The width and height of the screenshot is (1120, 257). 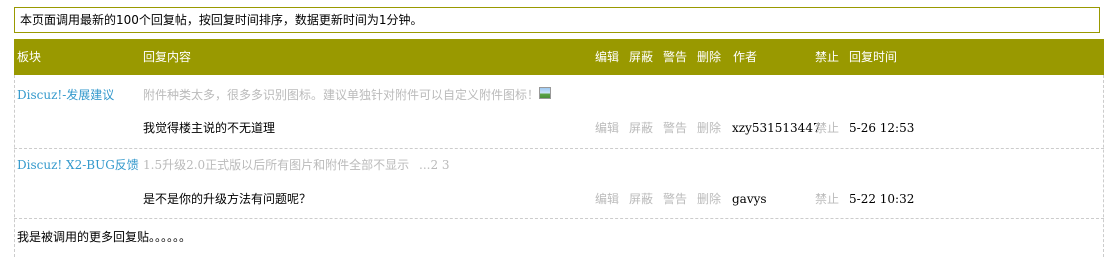 What do you see at coordinates (557, 20) in the screenshot?
I see `notice-banner: 本页面调用最新的100个回复帖，按回复时间排序，数据更新时间为1分钟。` at bounding box center [557, 20].